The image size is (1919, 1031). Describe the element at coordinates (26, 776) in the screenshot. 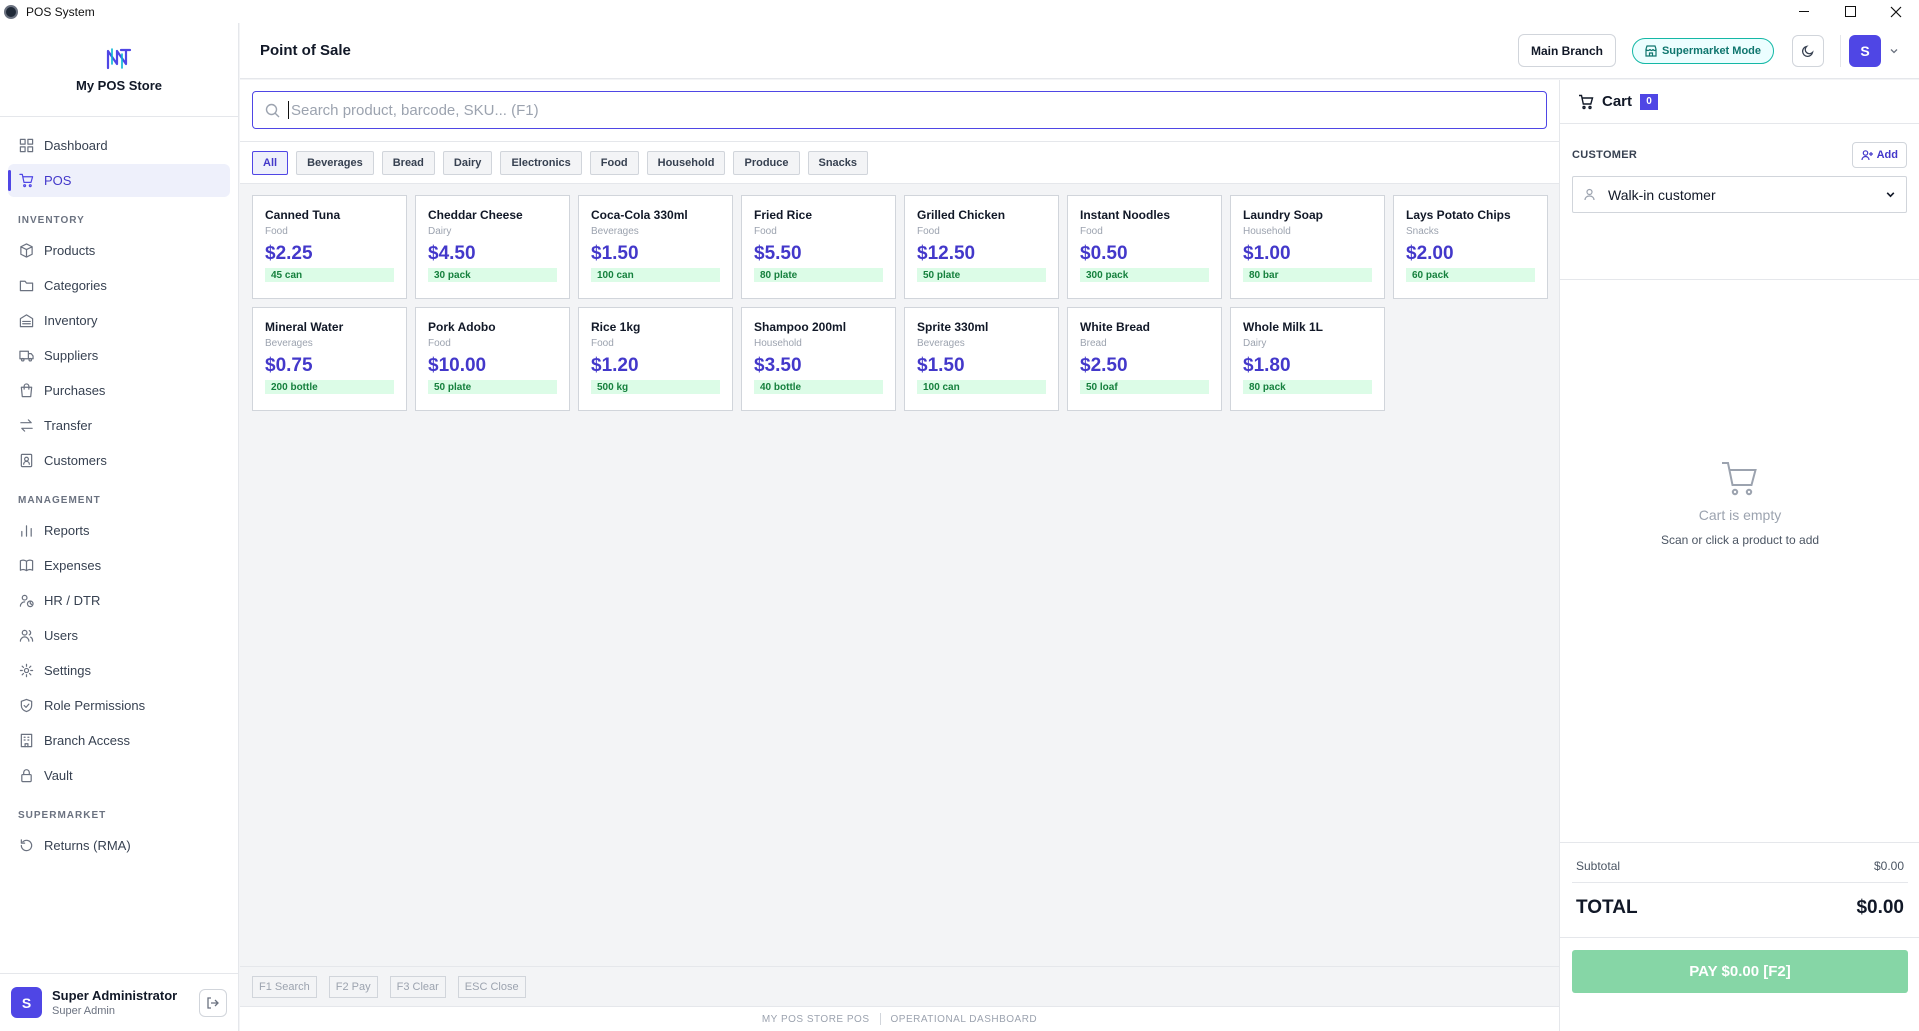

I see `lock-icon` at that location.